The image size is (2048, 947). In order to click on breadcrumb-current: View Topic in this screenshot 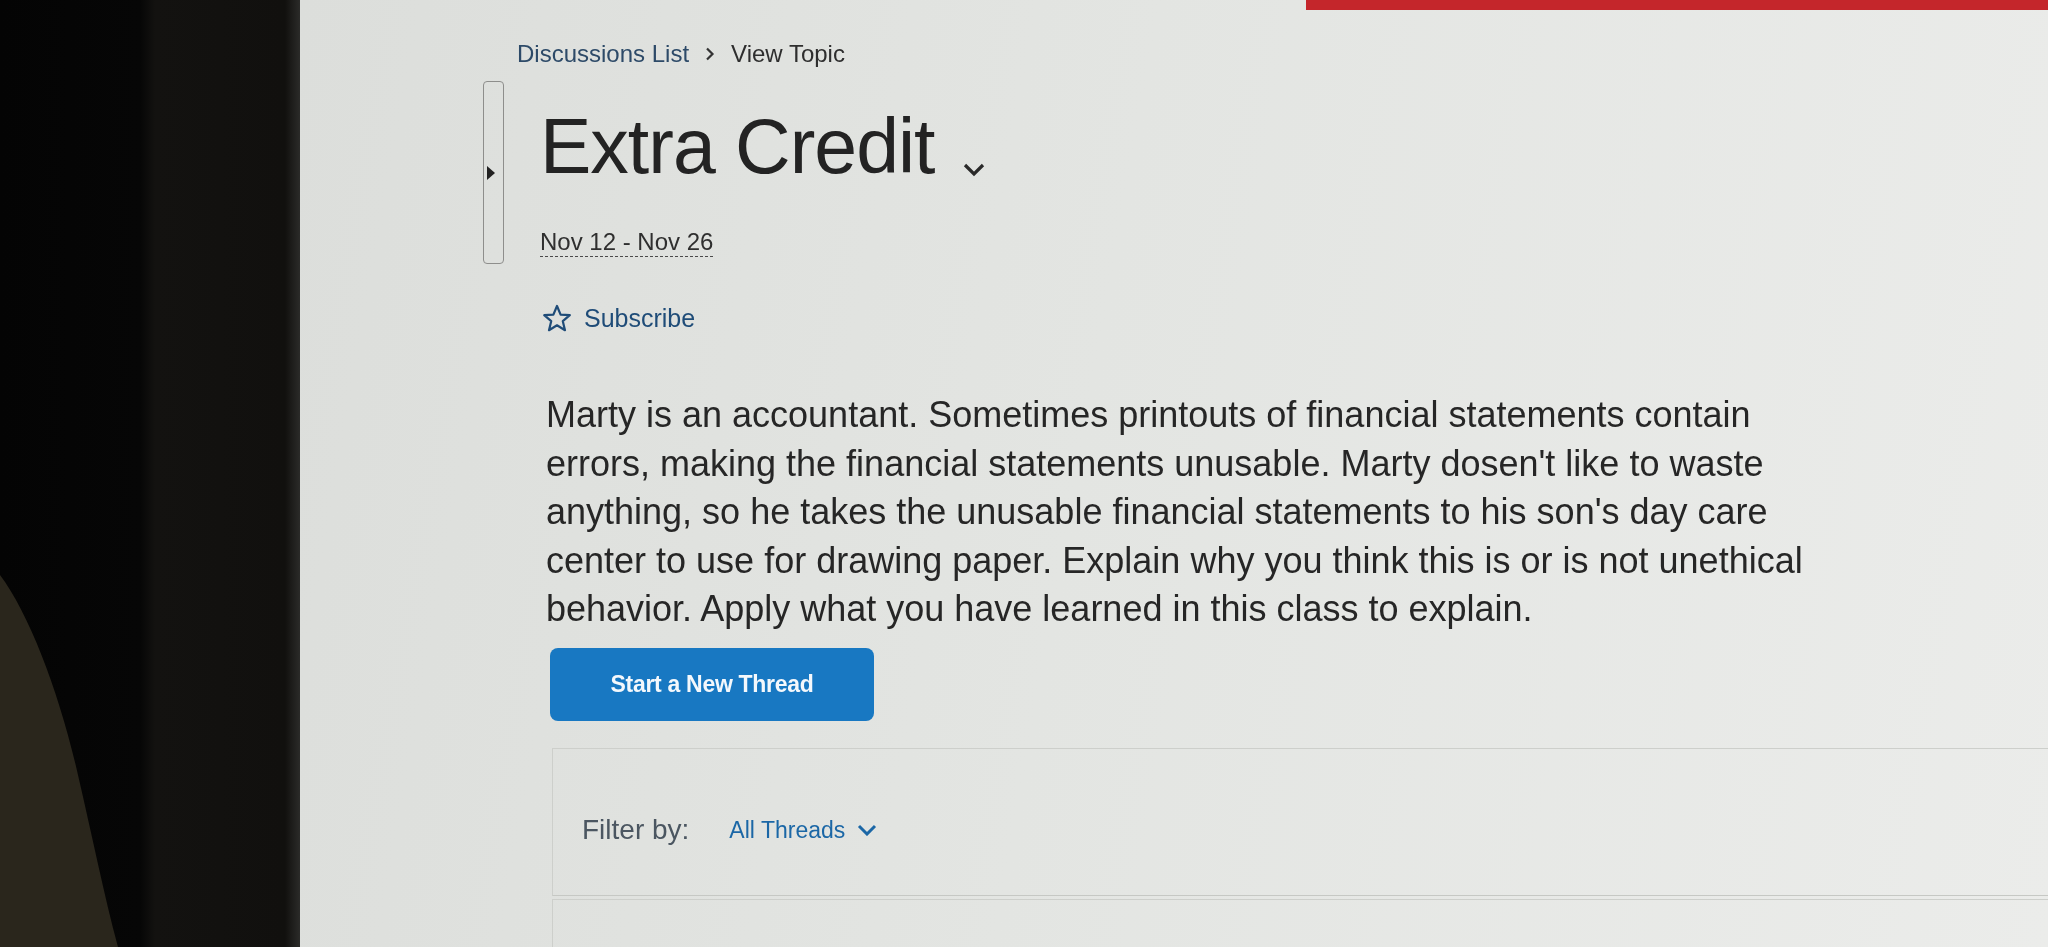, I will do `click(788, 54)`.